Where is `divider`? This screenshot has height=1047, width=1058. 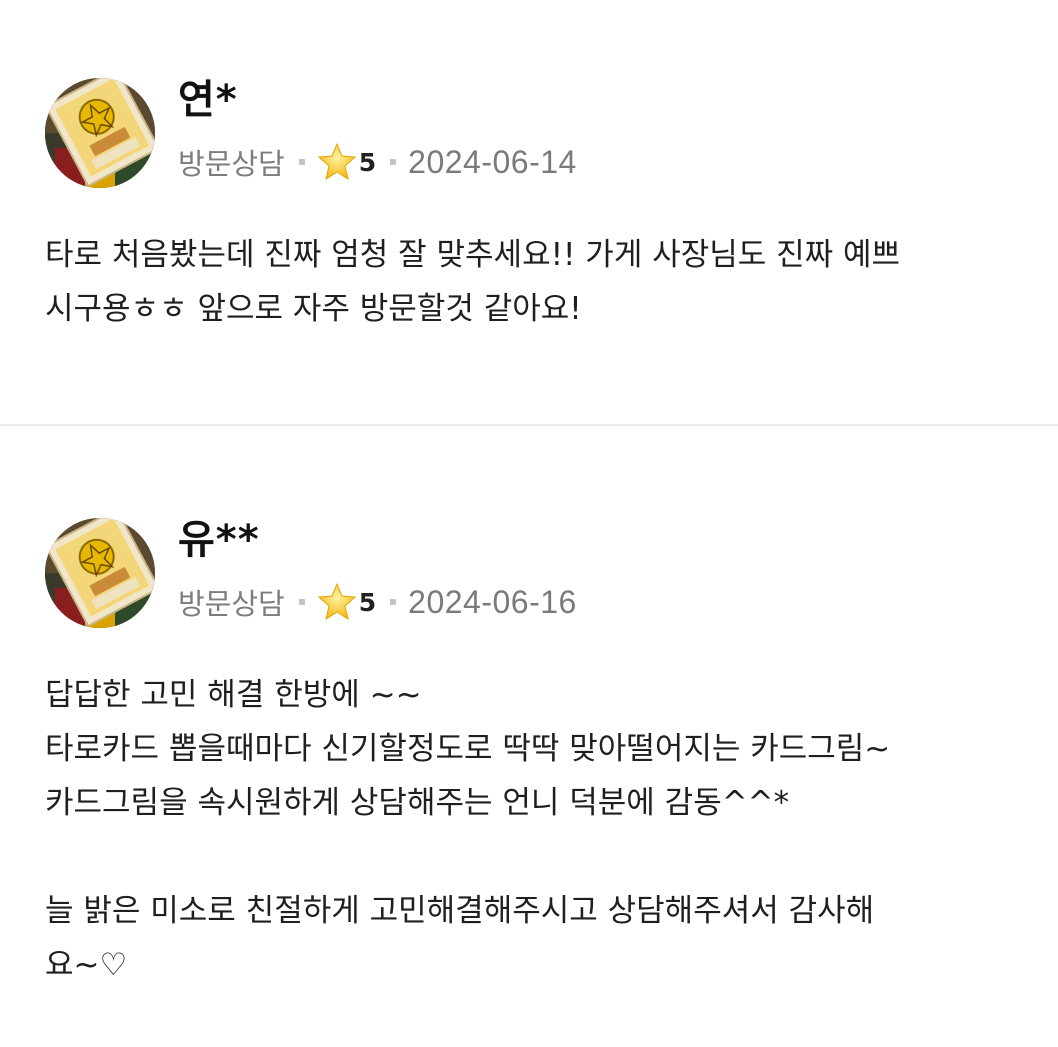
divider is located at coordinates (529, 425).